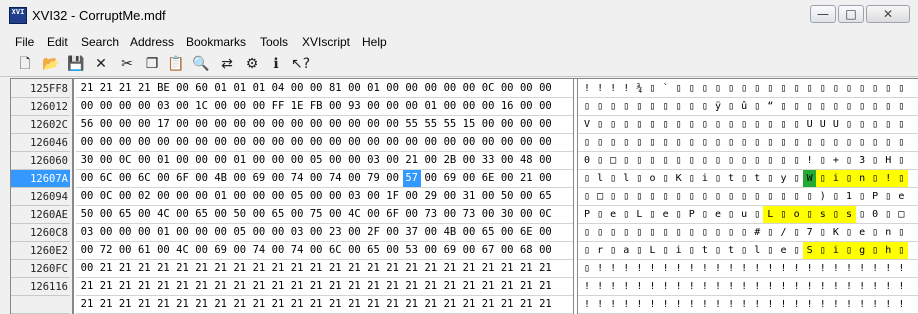 The image size is (918, 314). I want to click on hex-byte-cell: 6F, so click(393, 214).